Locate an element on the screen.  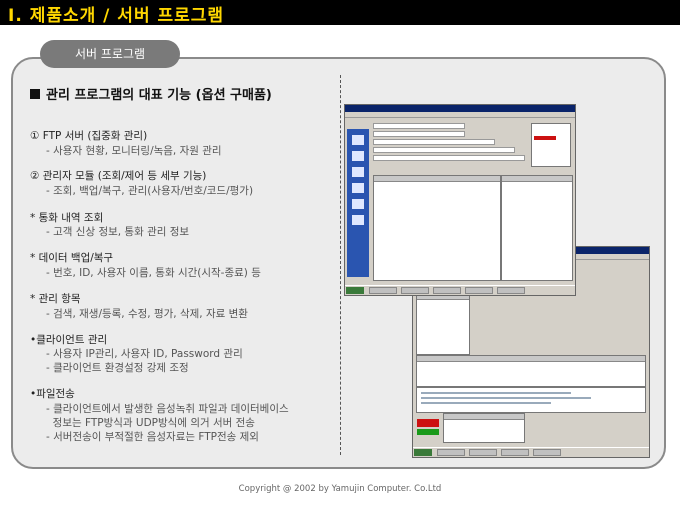
code-list is located at coordinates (551, 145).